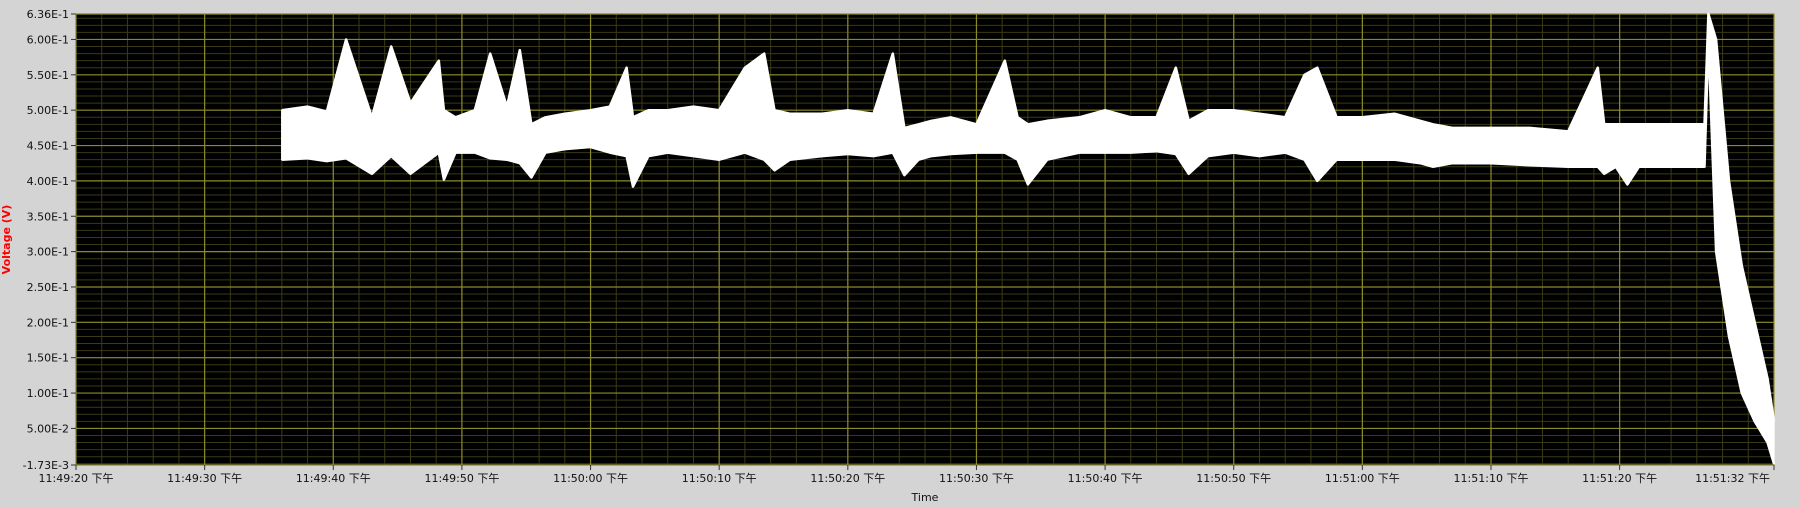 Image resolution: width=1800 pixels, height=508 pixels. What do you see at coordinates (1491, 478) in the screenshot?
I see `x-tick-label: 11:51:10 下午` at bounding box center [1491, 478].